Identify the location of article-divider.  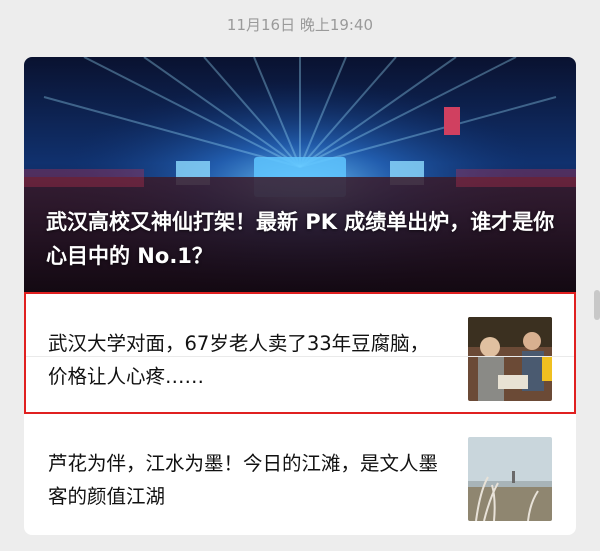
(300, 356).